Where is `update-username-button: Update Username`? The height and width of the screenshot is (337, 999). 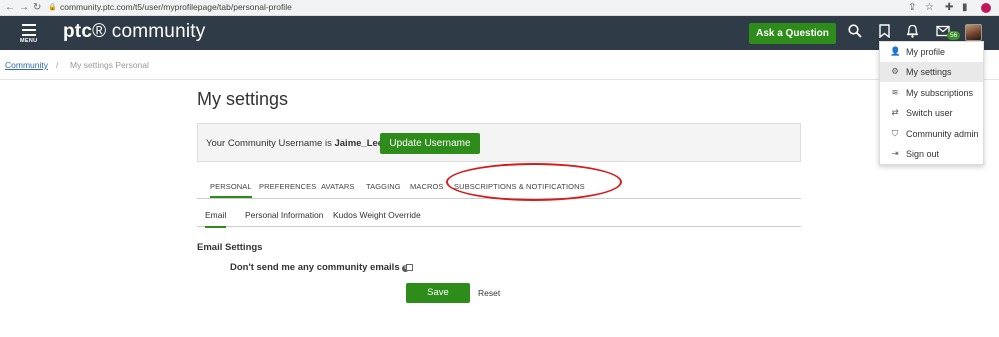
update-username-button: Update Username is located at coordinates (430, 143).